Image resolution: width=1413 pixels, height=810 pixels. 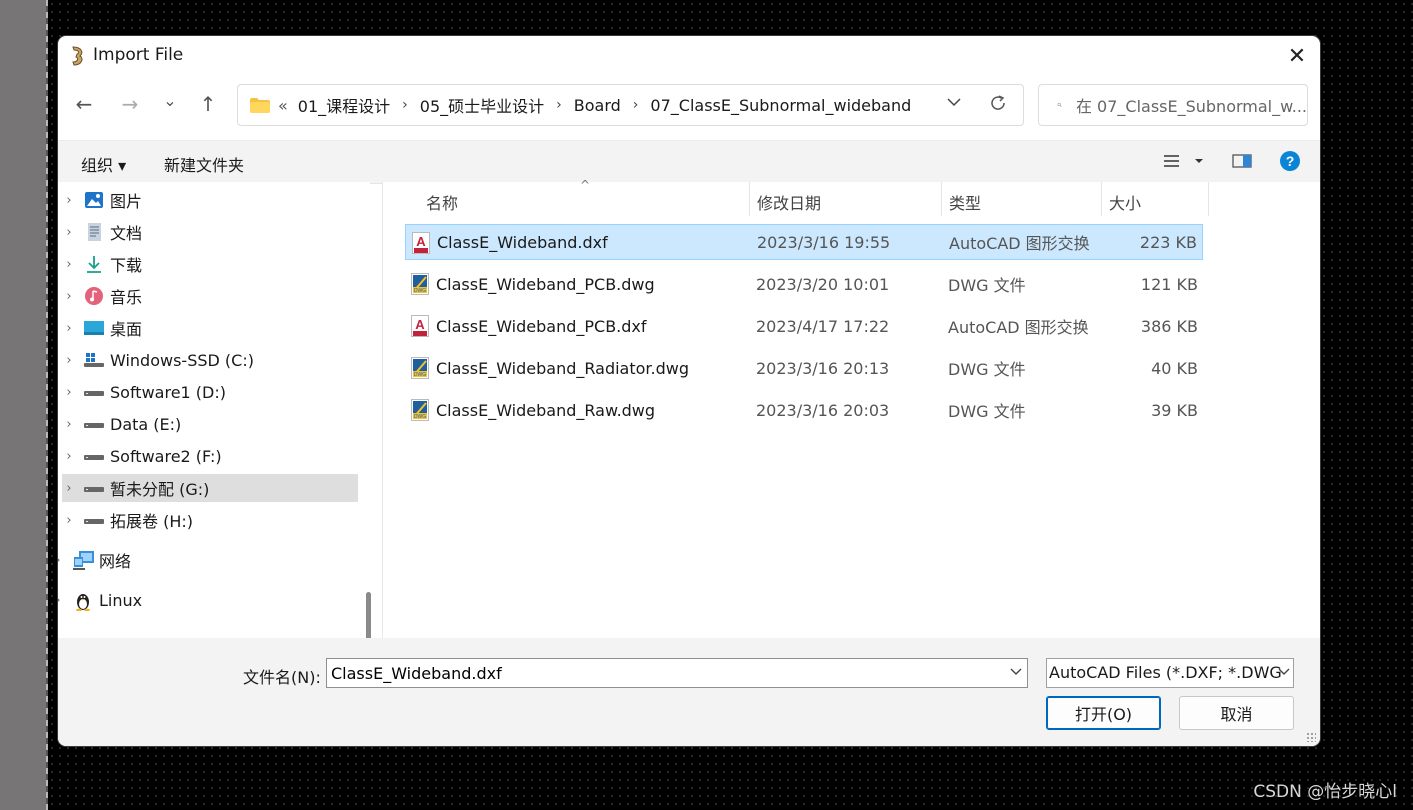 I want to click on sidebar-item-drive-e: › Data (E:), so click(x=210, y=424).